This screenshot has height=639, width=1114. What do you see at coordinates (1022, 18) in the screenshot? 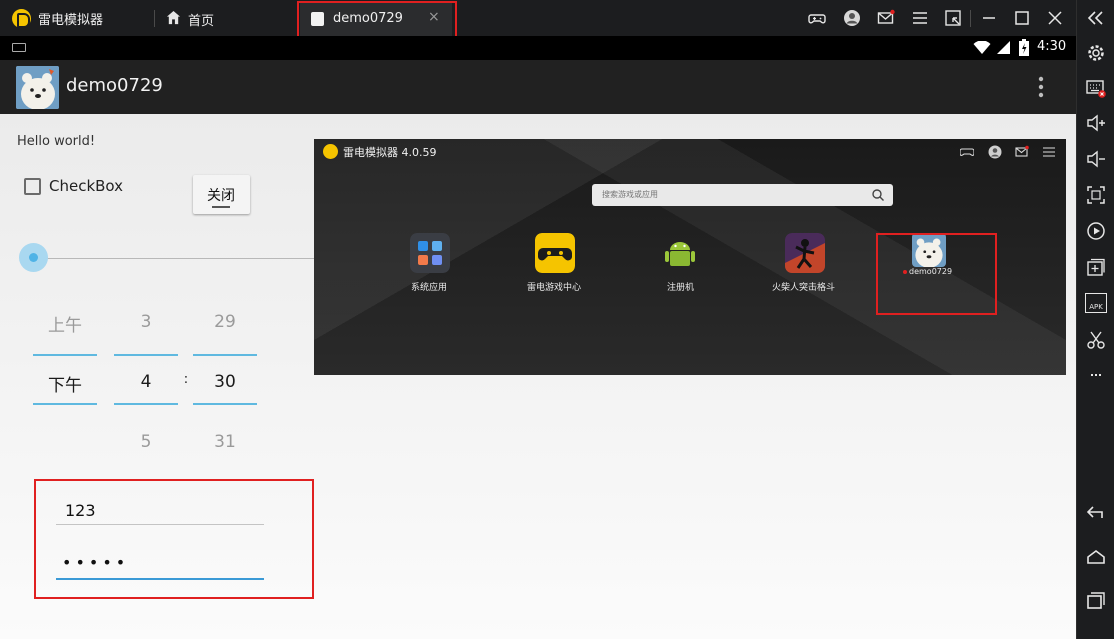
I see `maximize-icon` at bounding box center [1022, 18].